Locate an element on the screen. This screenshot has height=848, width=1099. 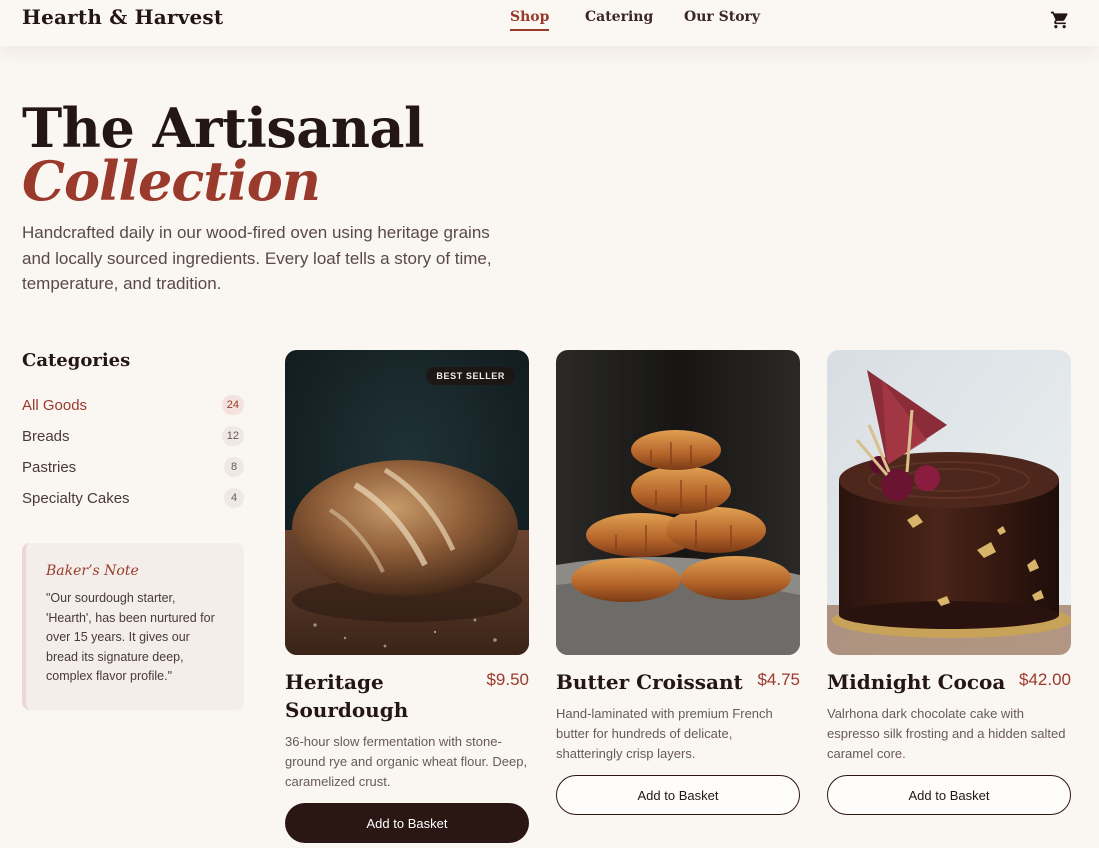
nav-our-story: Our Story is located at coordinates (722, 17).